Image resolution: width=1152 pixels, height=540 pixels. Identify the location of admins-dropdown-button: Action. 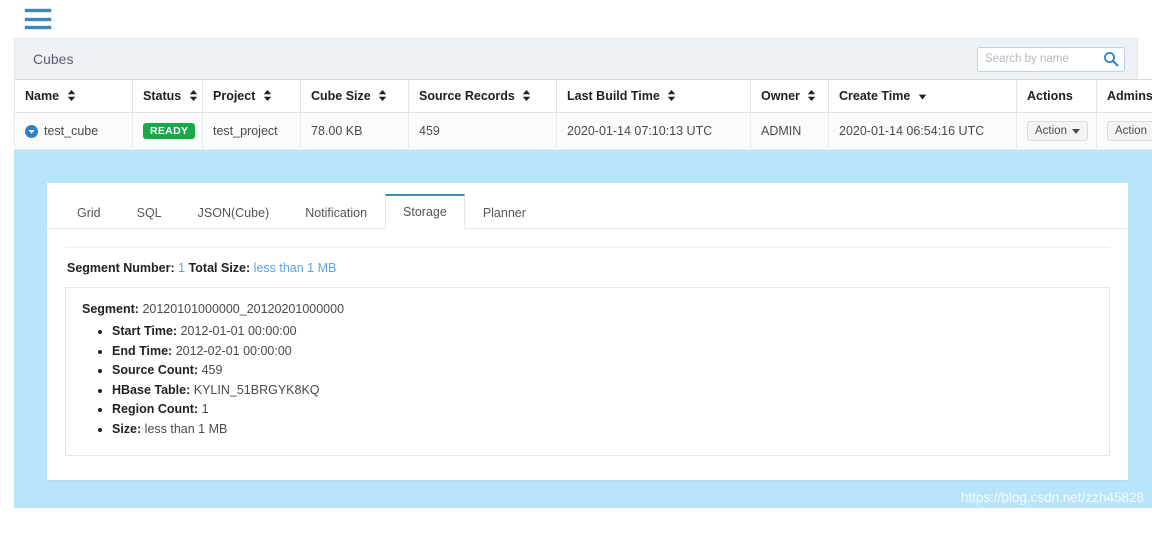
(1129, 131).